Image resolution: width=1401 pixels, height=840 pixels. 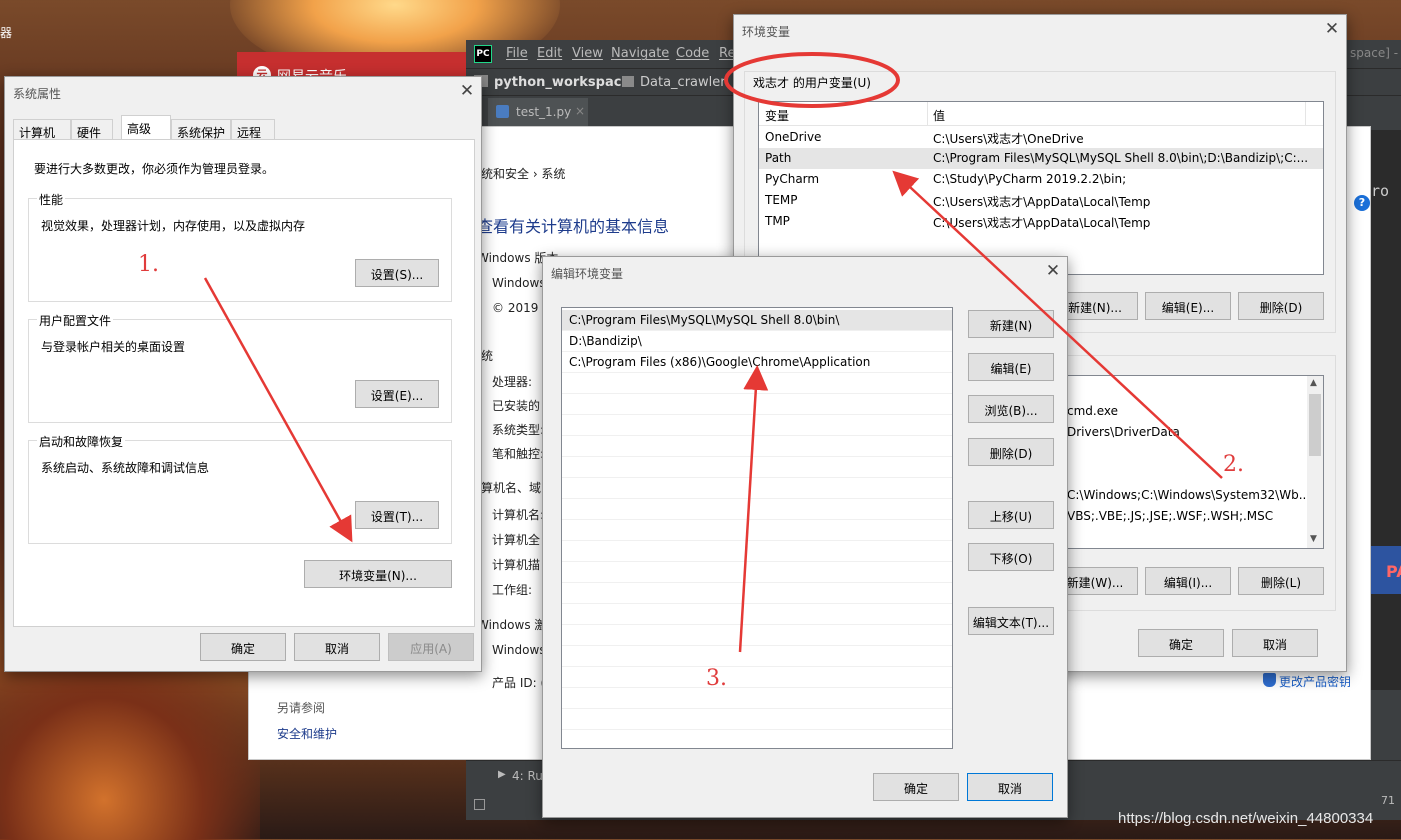 What do you see at coordinates (692, 53) in the screenshot?
I see `menu-code: Code` at bounding box center [692, 53].